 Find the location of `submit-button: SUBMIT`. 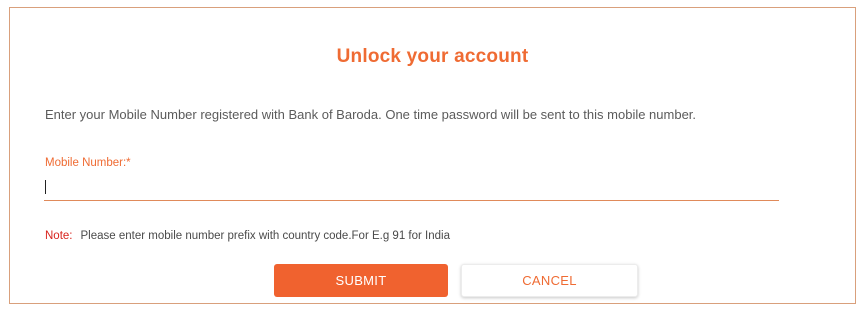

submit-button: SUBMIT is located at coordinates (361, 280).